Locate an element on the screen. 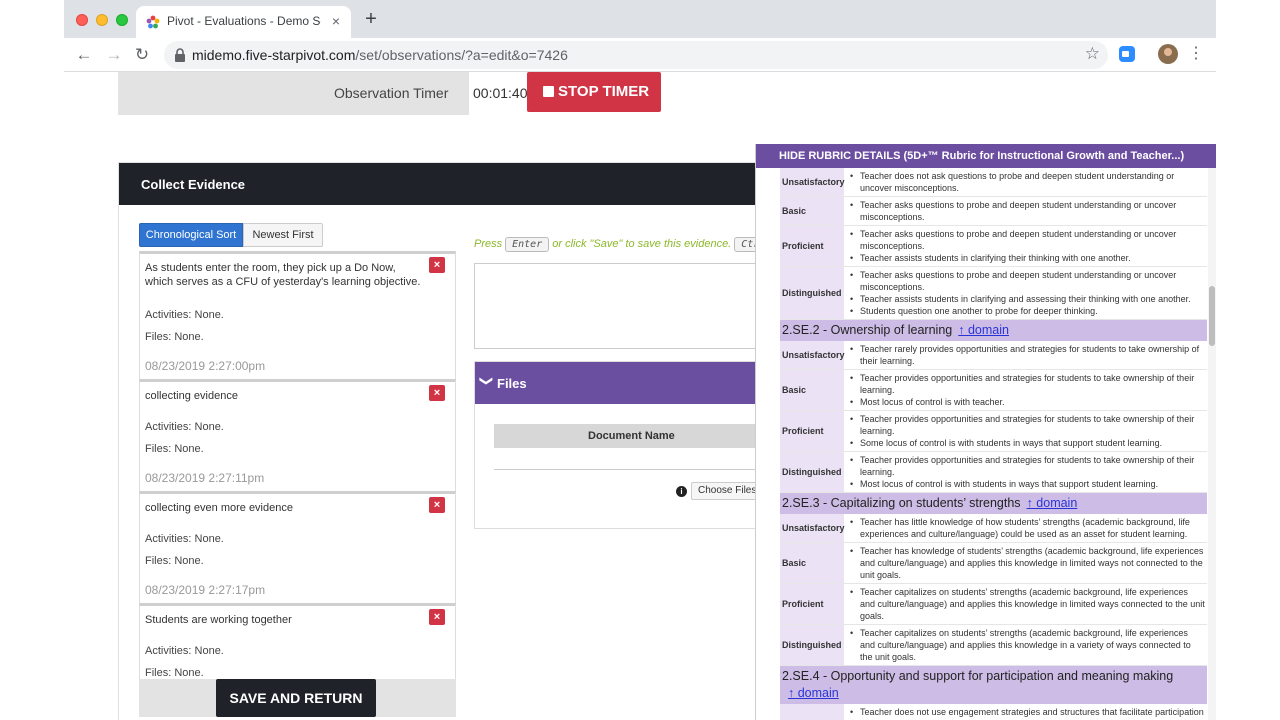 Image resolution: width=1280 pixels, height=720 pixels. evidence-timestamp: 08/23/2019 2:27:11pm is located at coordinates (205, 478).